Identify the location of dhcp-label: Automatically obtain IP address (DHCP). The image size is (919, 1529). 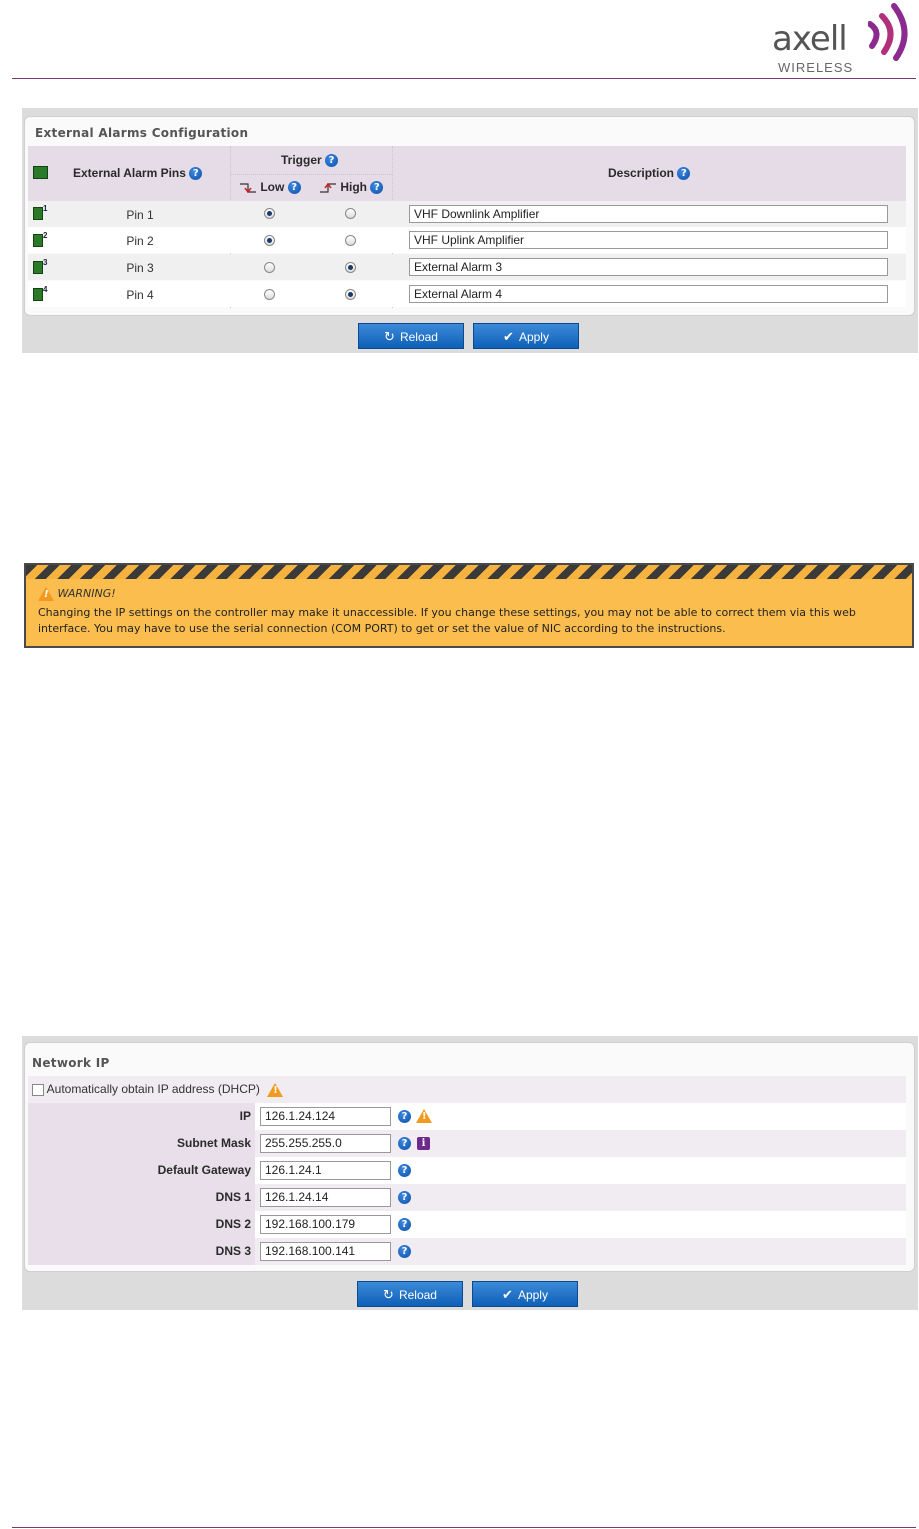
(153, 1089).